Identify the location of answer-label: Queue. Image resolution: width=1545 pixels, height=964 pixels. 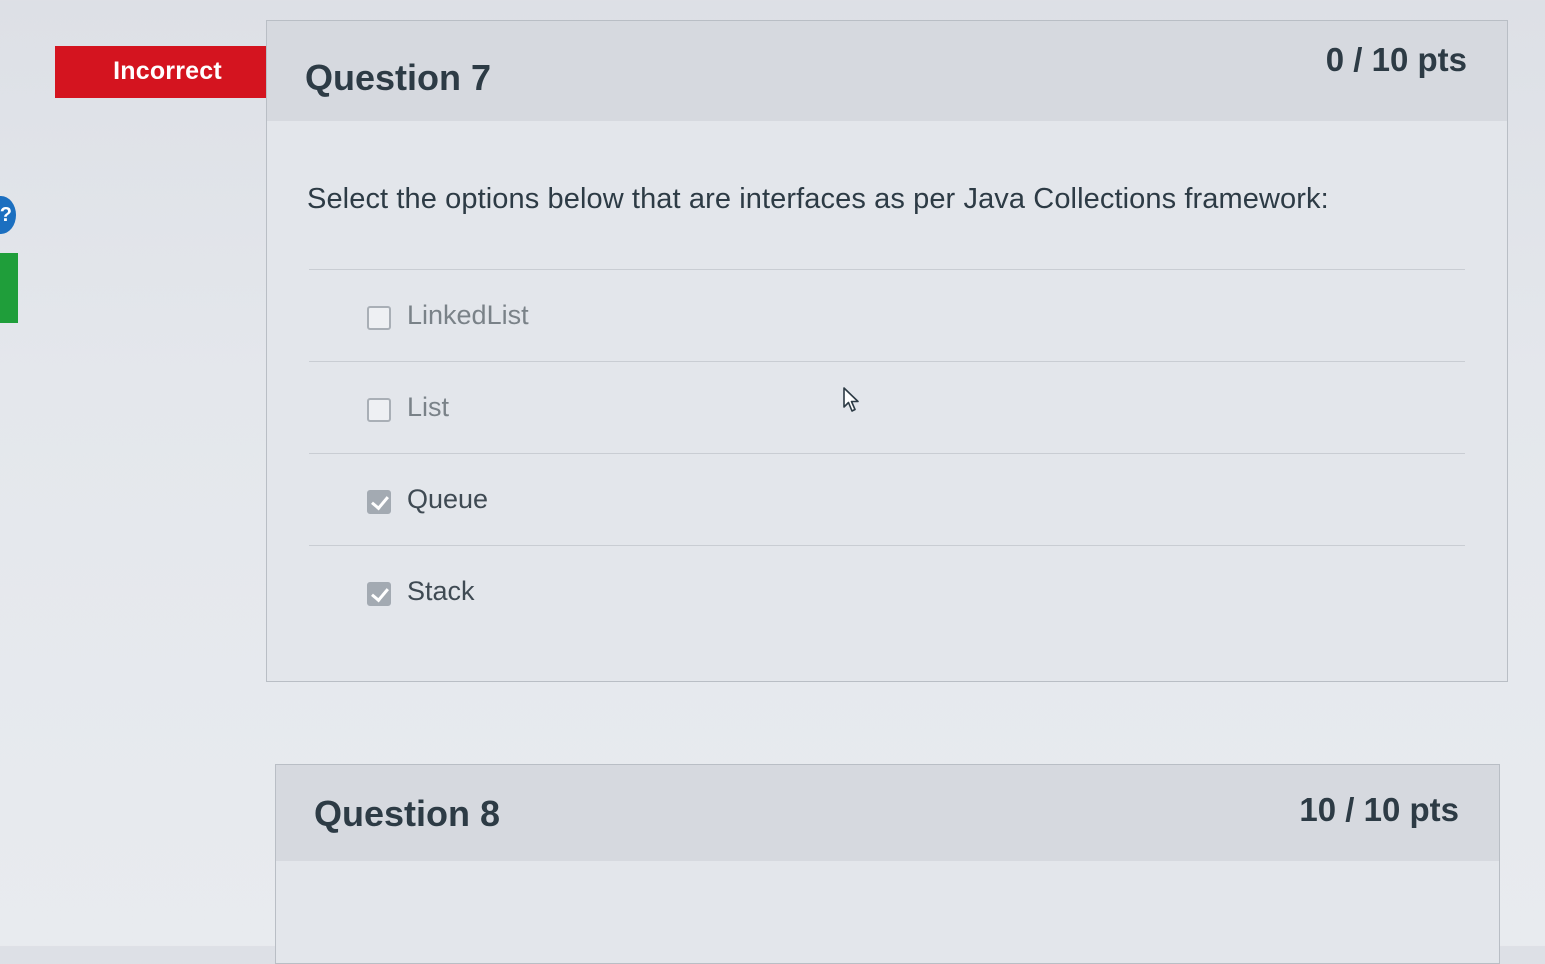
(448, 499).